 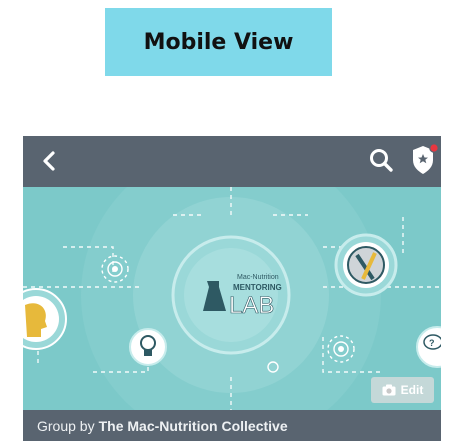 What do you see at coordinates (232, 161) in the screenshot?
I see `top-navbar` at bounding box center [232, 161].